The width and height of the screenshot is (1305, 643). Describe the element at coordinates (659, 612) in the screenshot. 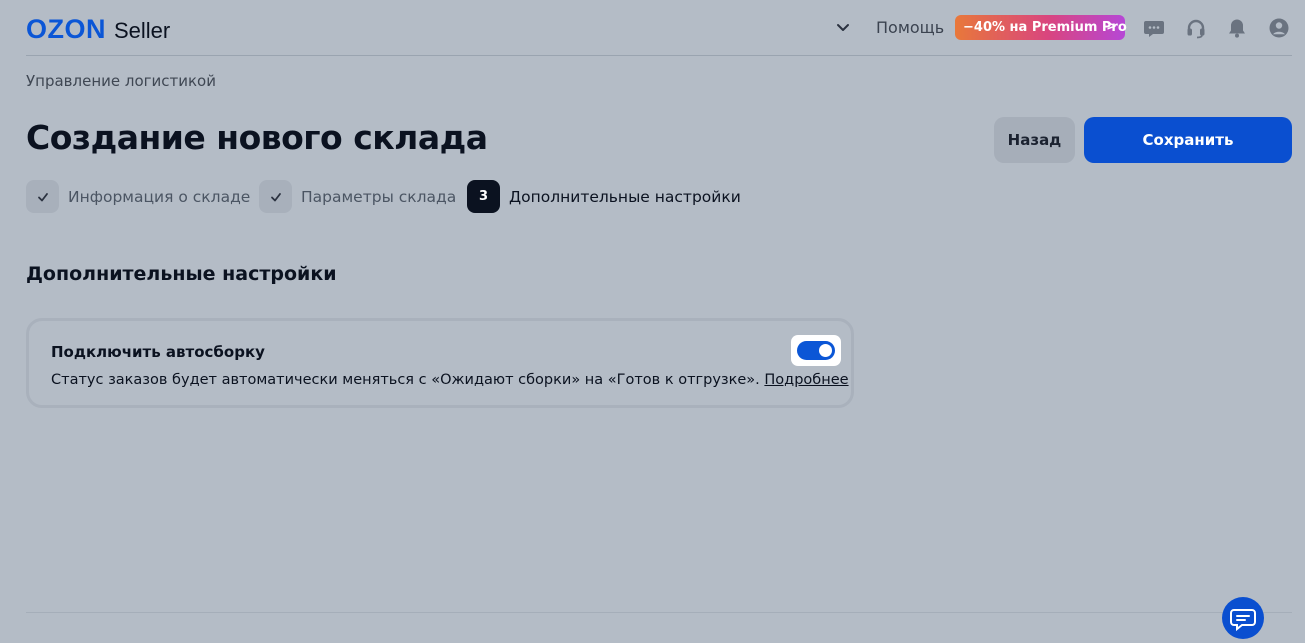

I see `footer-divider` at that location.